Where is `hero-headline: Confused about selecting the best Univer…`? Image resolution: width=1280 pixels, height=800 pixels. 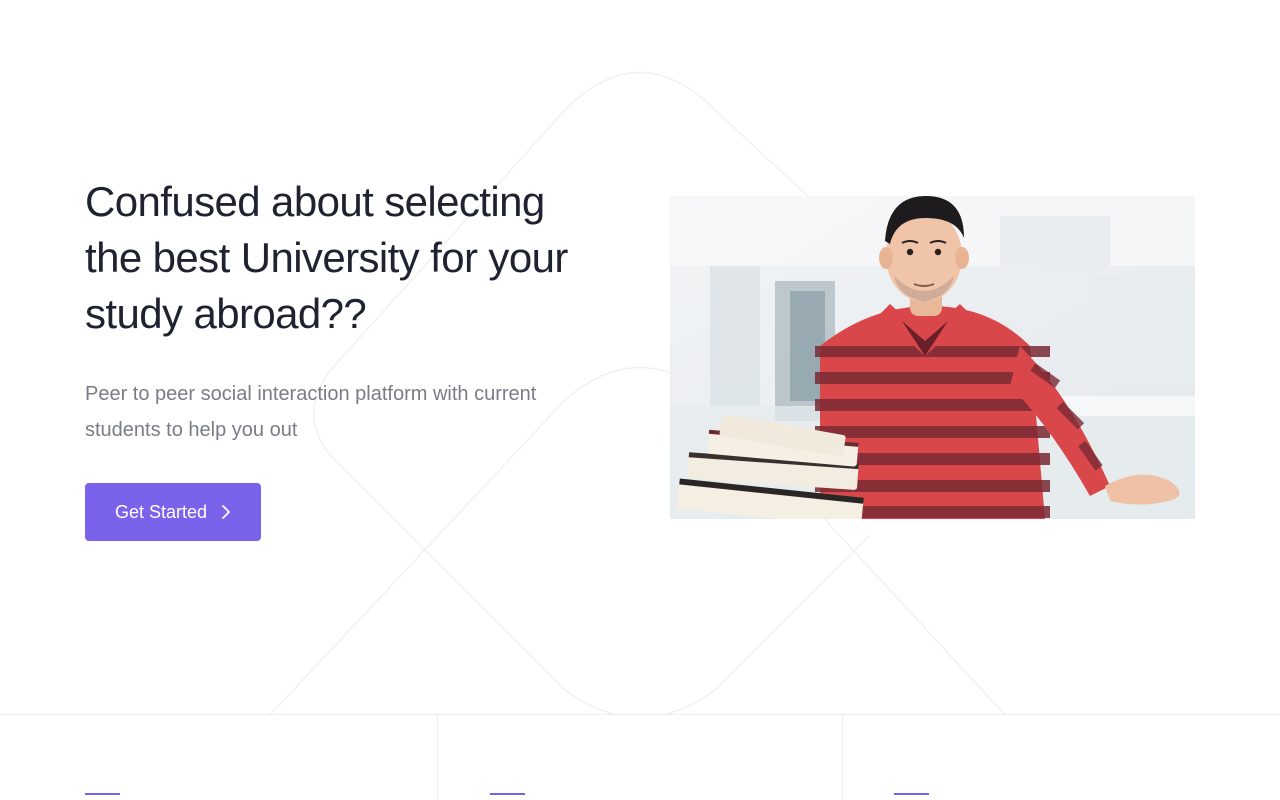
hero-headline: Confused about selecting the best Univer… is located at coordinates (326, 257).